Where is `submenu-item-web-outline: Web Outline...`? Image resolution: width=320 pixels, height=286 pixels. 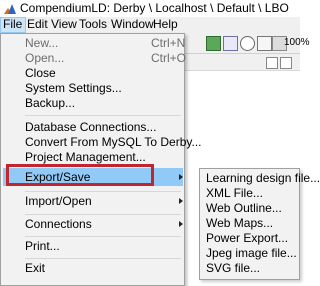 submenu-item-web-outline: Web Outline... is located at coordinates (244, 208).